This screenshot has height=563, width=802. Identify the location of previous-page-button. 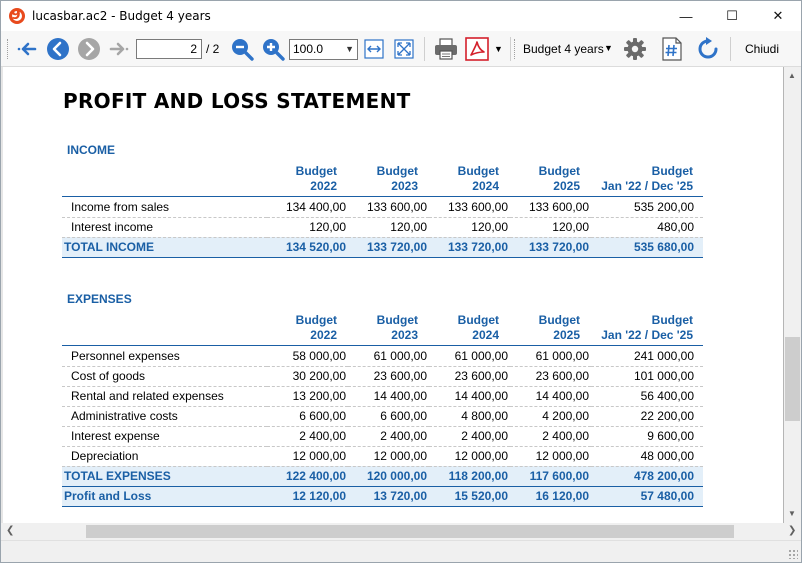
(58, 49).